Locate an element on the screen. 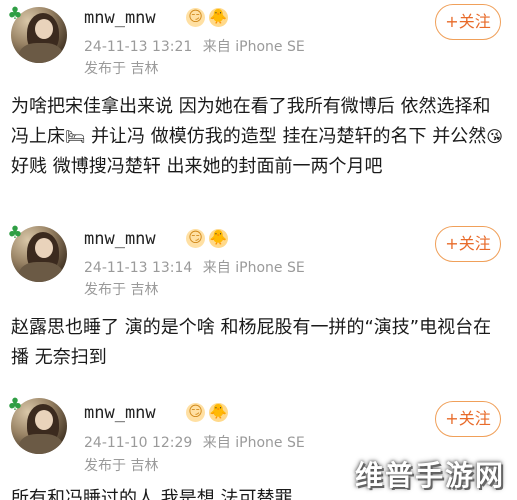 The width and height of the screenshot is (517, 500). content-text-3: 好贱 微博搜冯楚轩 出来她的封面前一两个月吧 is located at coordinates (197, 166).